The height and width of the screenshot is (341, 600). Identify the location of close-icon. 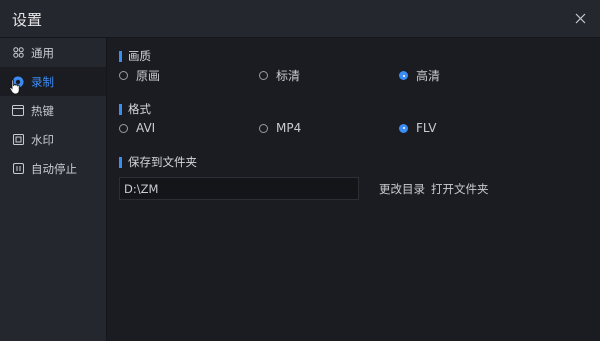
(580, 18).